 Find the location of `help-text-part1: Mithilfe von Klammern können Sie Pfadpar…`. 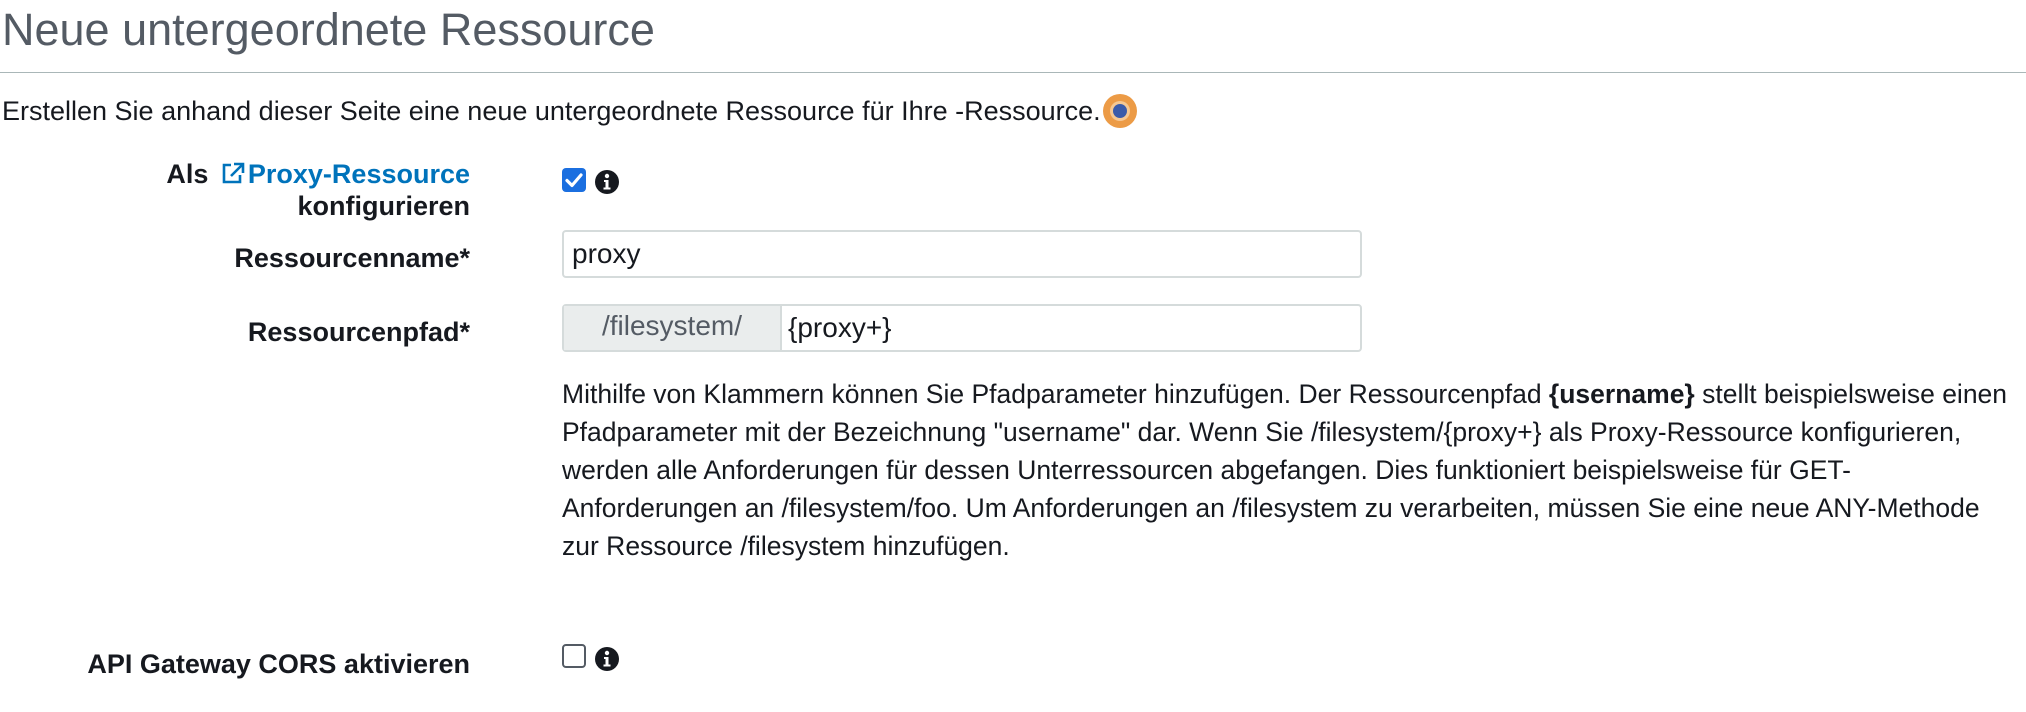

help-text-part1: Mithilfe von Klammern können Sie Pfadpar… is located at coordinates (1055, 394).